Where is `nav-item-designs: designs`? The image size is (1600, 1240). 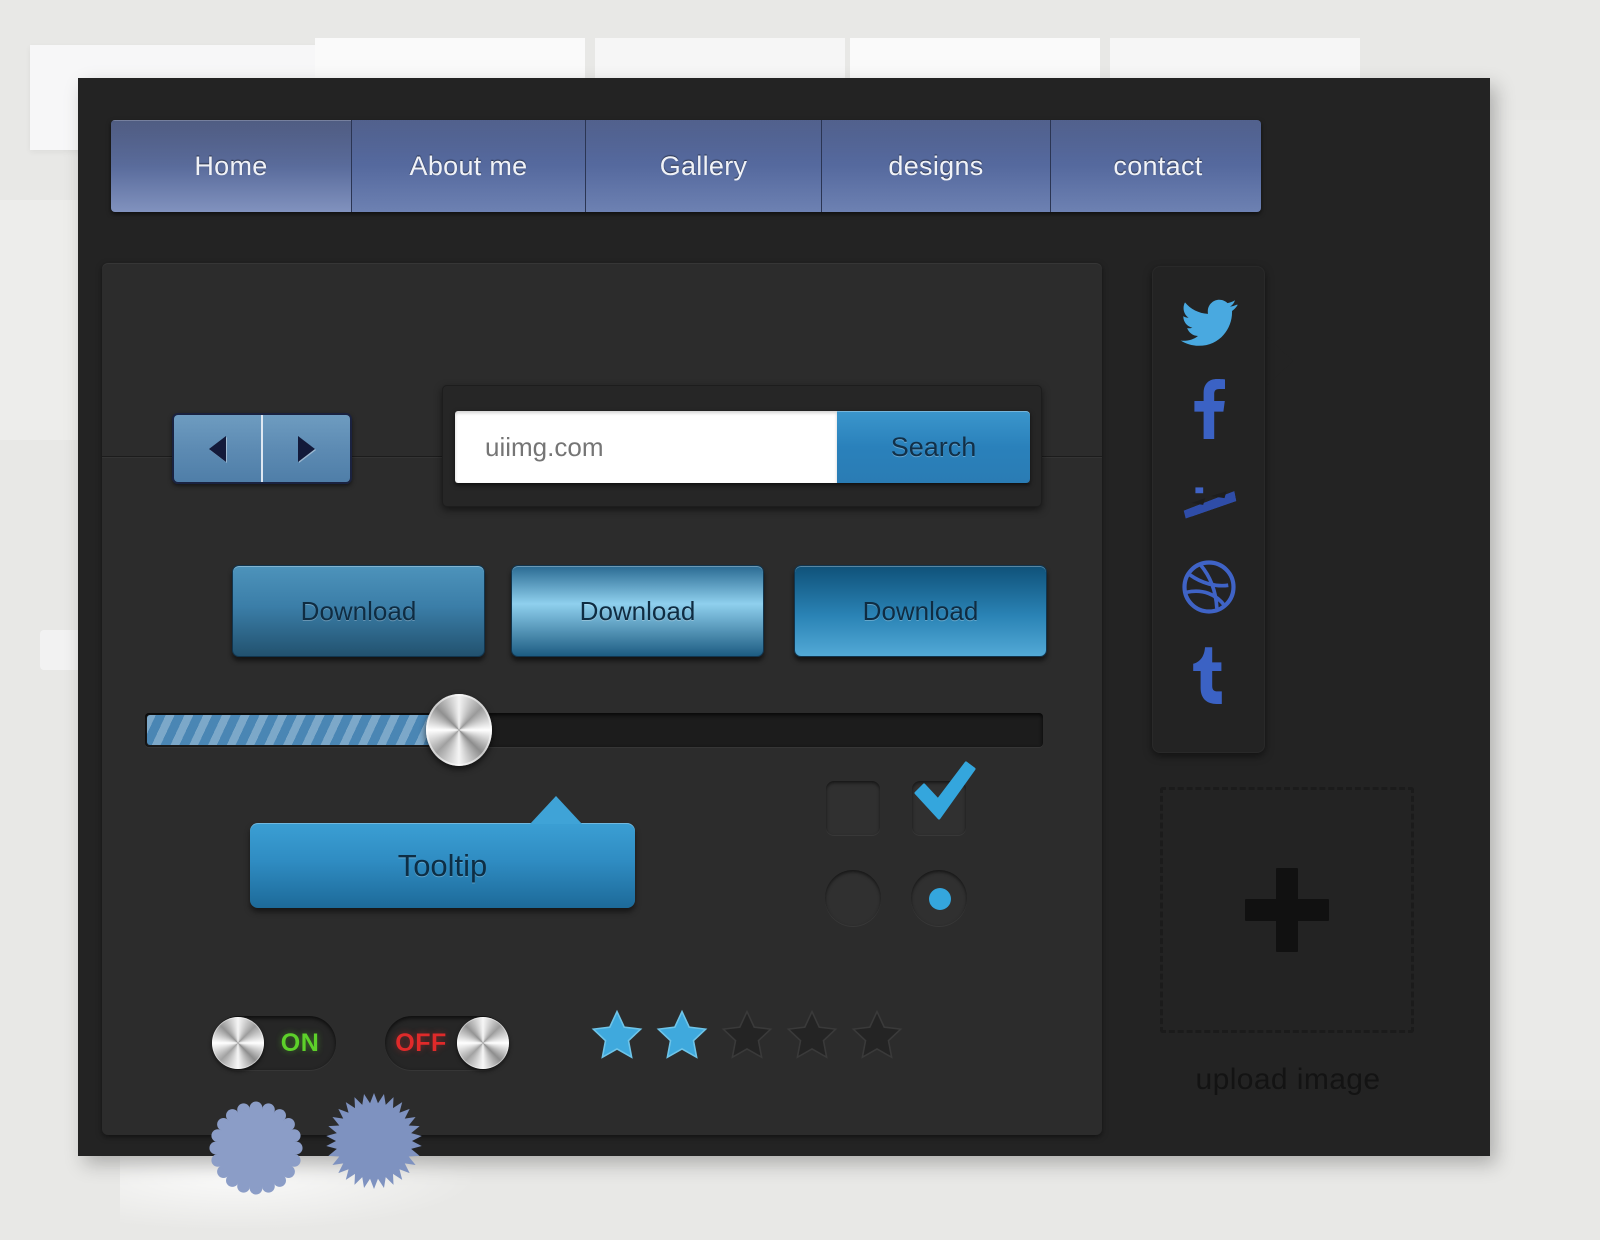
nav-item-designs: designs is located at coordinates (936, 166).